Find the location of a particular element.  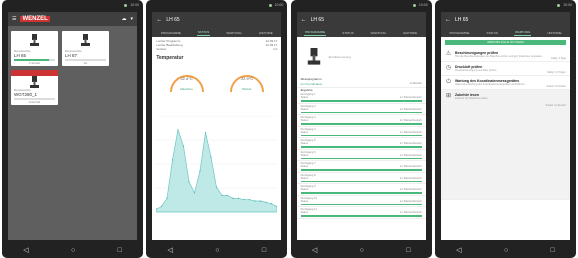

result-row: Durchgang 2 Status im Toleranzbereich is located at coordinates (361, 109).